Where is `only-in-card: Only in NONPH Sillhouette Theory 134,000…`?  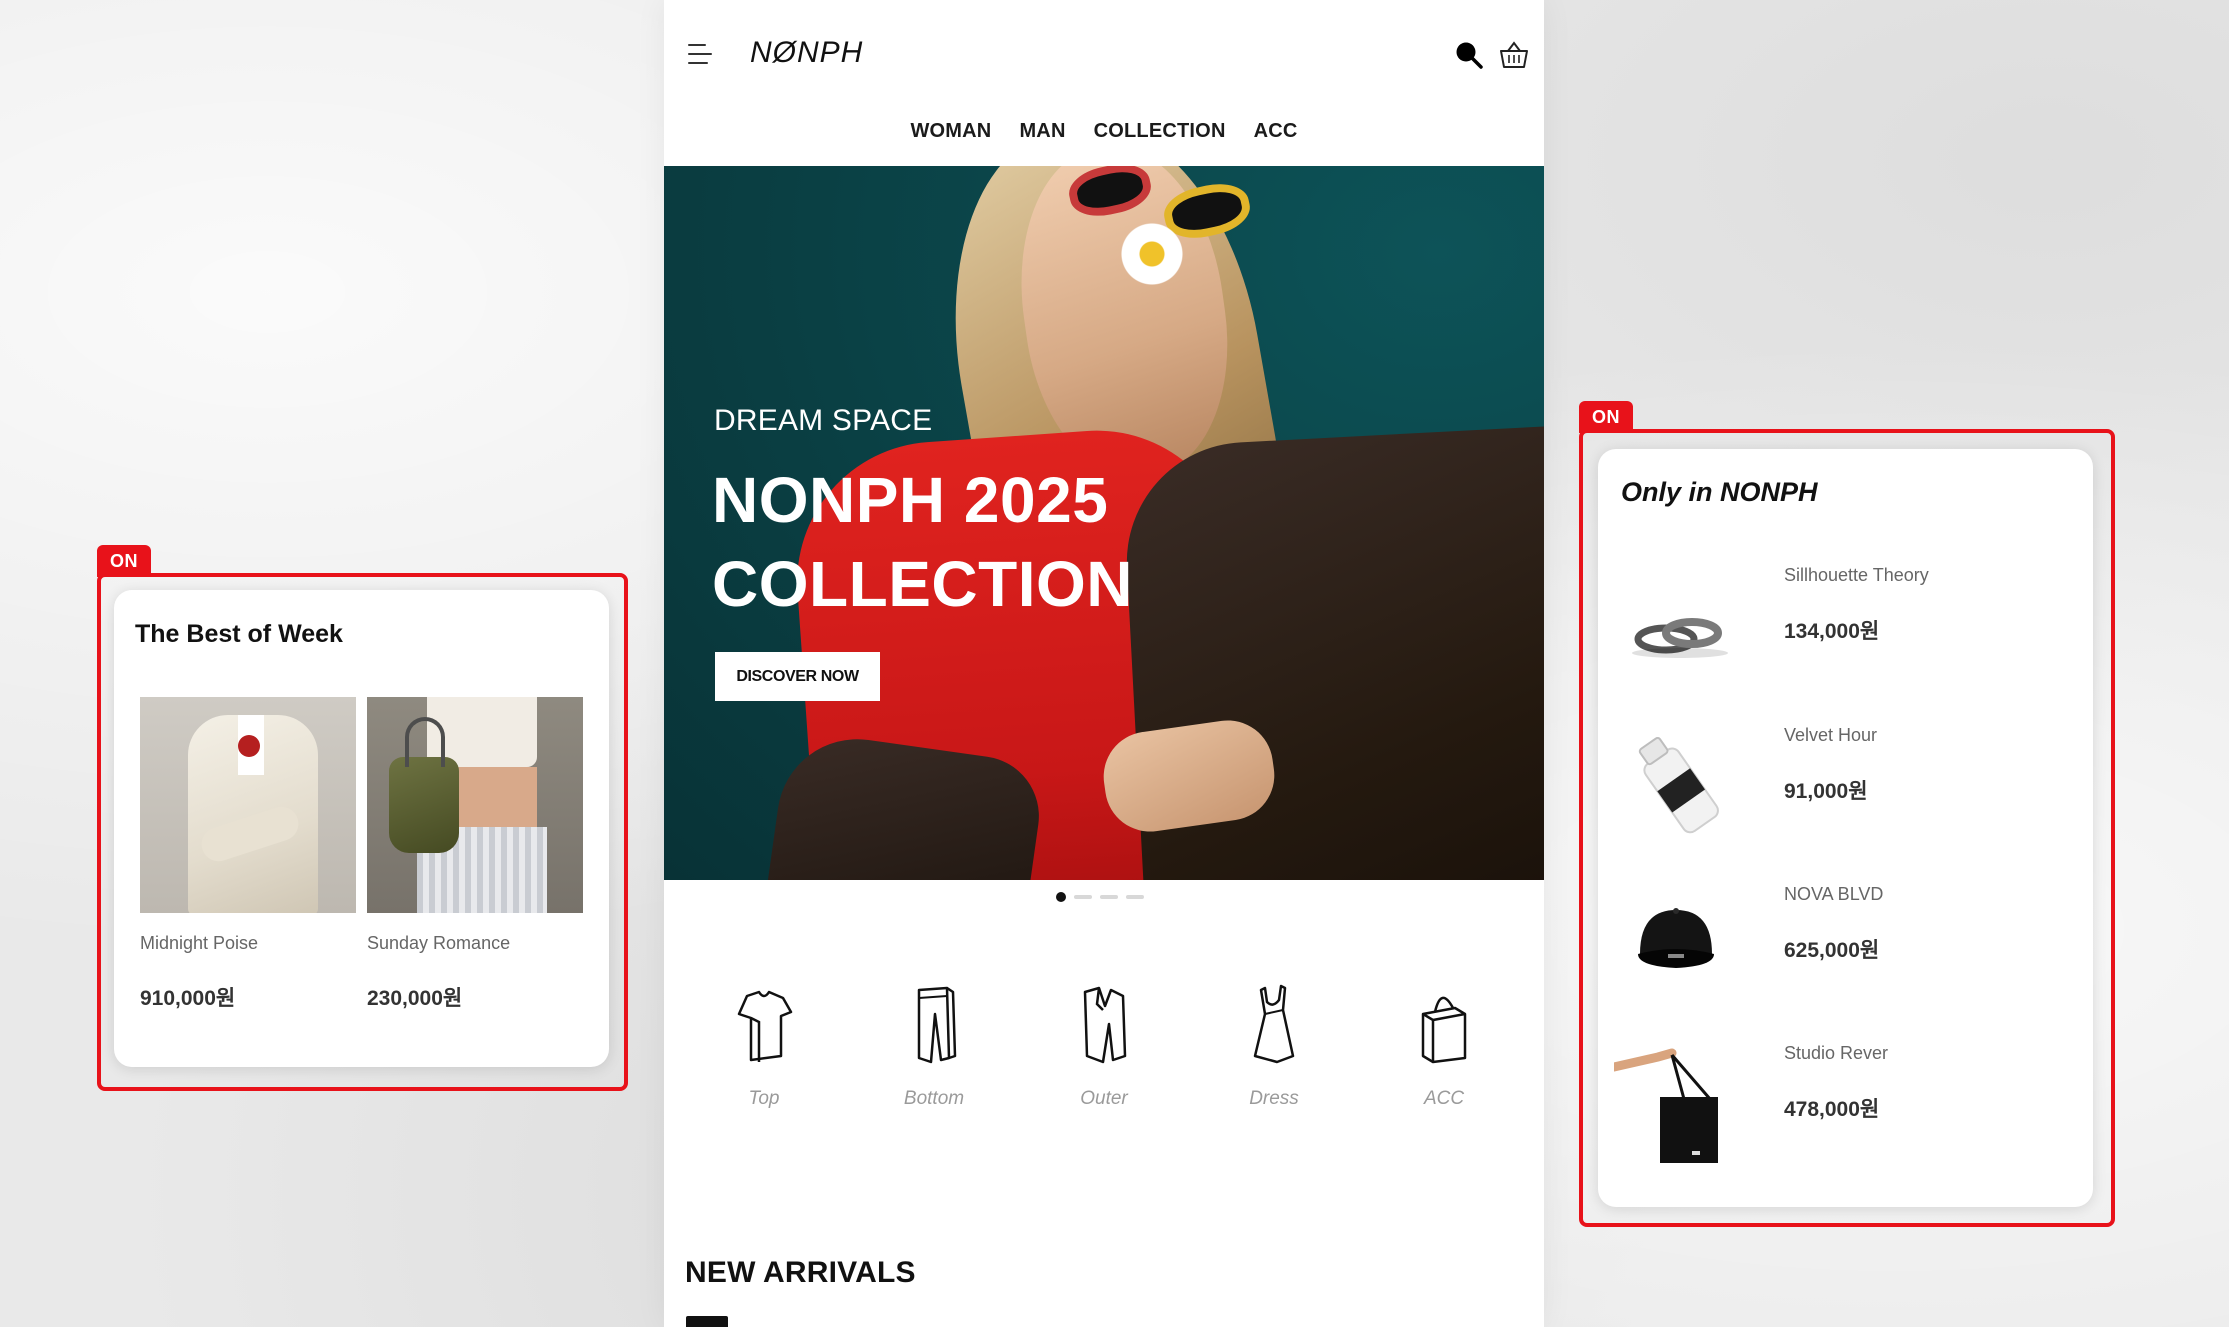 only-in-card: Only in NONPH Sillhouette Theory 134,000… is located at coordinates (1845, 828).